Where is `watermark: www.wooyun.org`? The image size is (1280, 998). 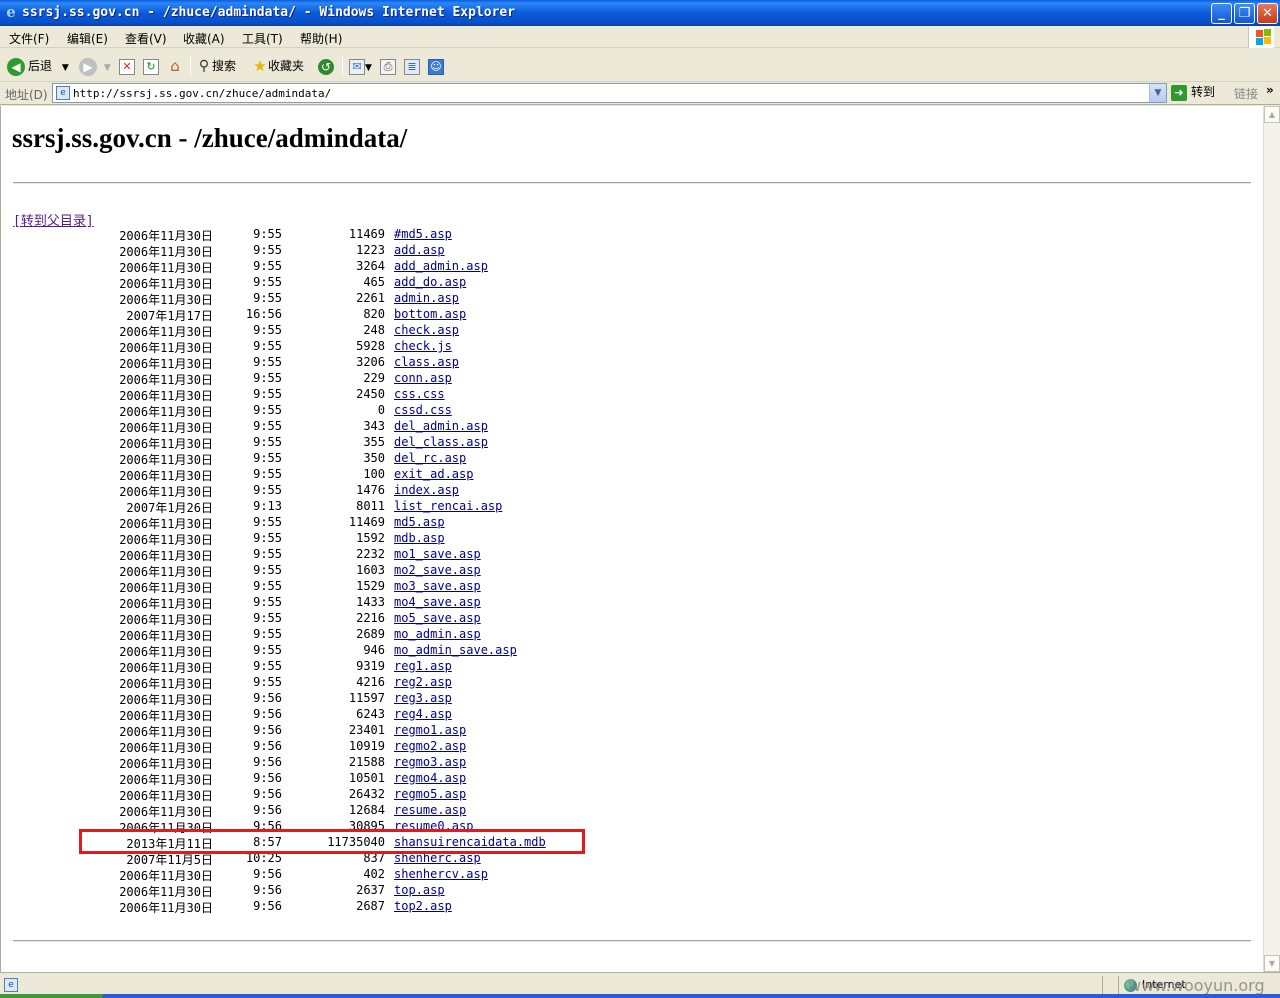
watermark: www.wooyun.org is located at coordinates (1196, 985).